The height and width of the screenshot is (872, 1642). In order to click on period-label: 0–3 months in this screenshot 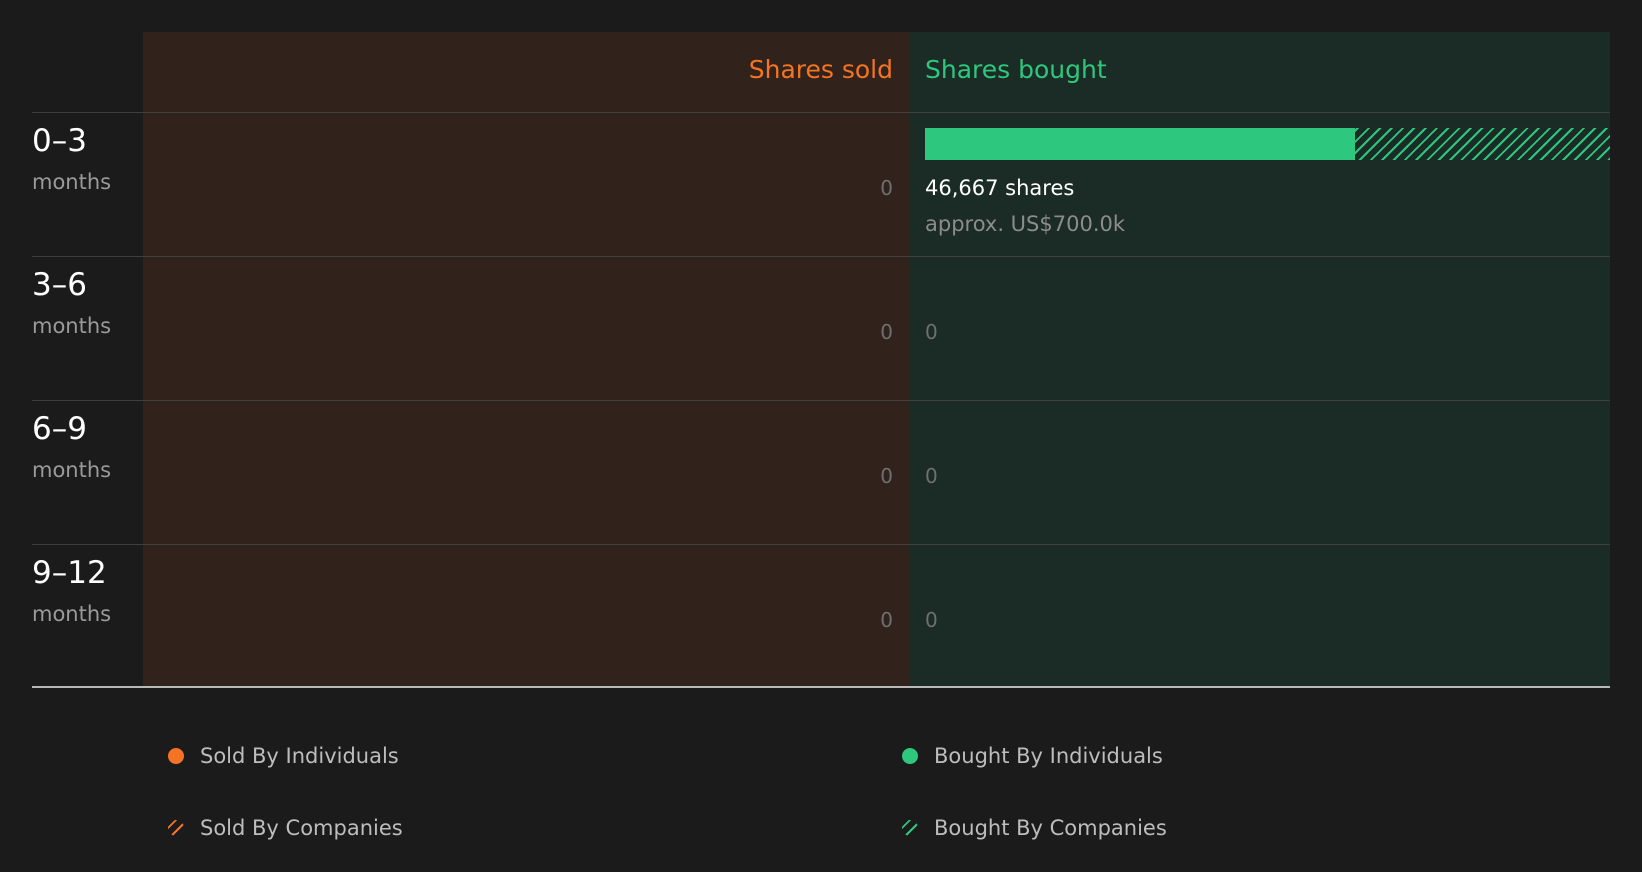, I will do `click(71, 159)`.